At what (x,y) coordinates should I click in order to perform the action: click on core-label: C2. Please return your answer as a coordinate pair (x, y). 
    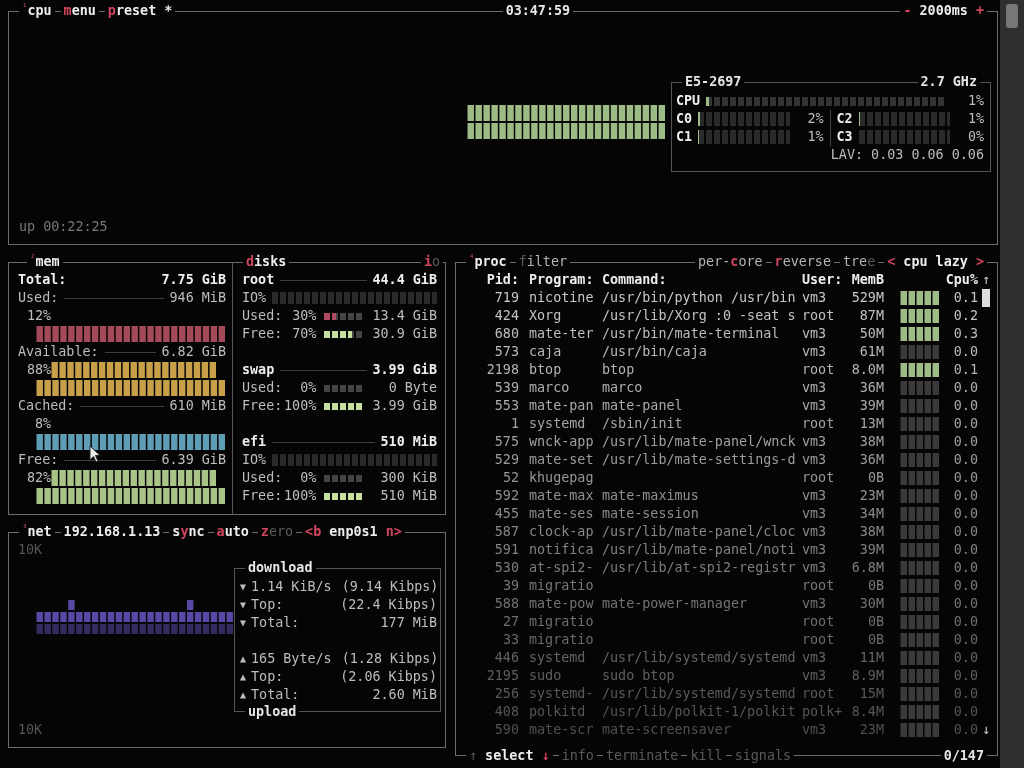
    Looking at the image, I should click on (844, 119).